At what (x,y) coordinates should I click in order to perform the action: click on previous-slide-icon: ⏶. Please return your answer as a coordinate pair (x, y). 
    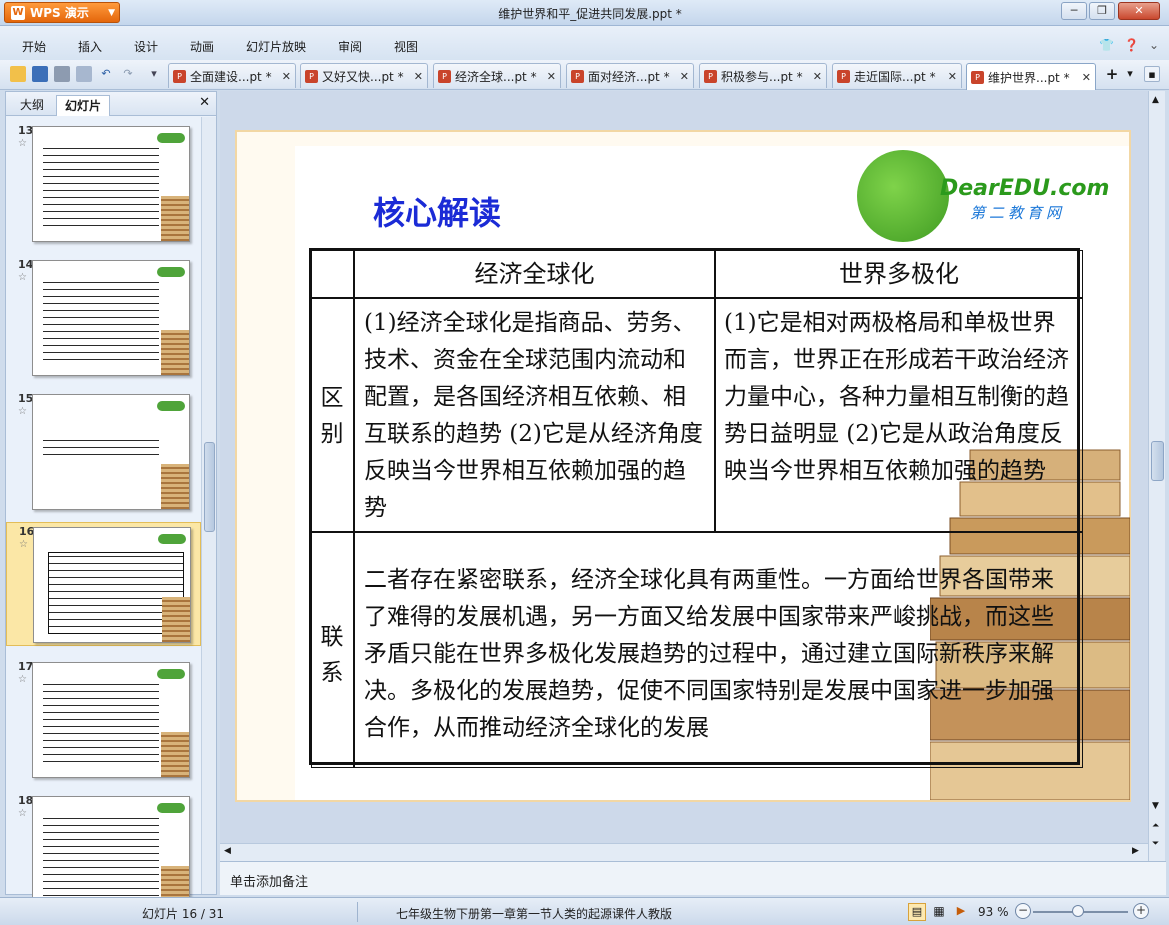
    Looking at the image, I should click on (1155, 826).